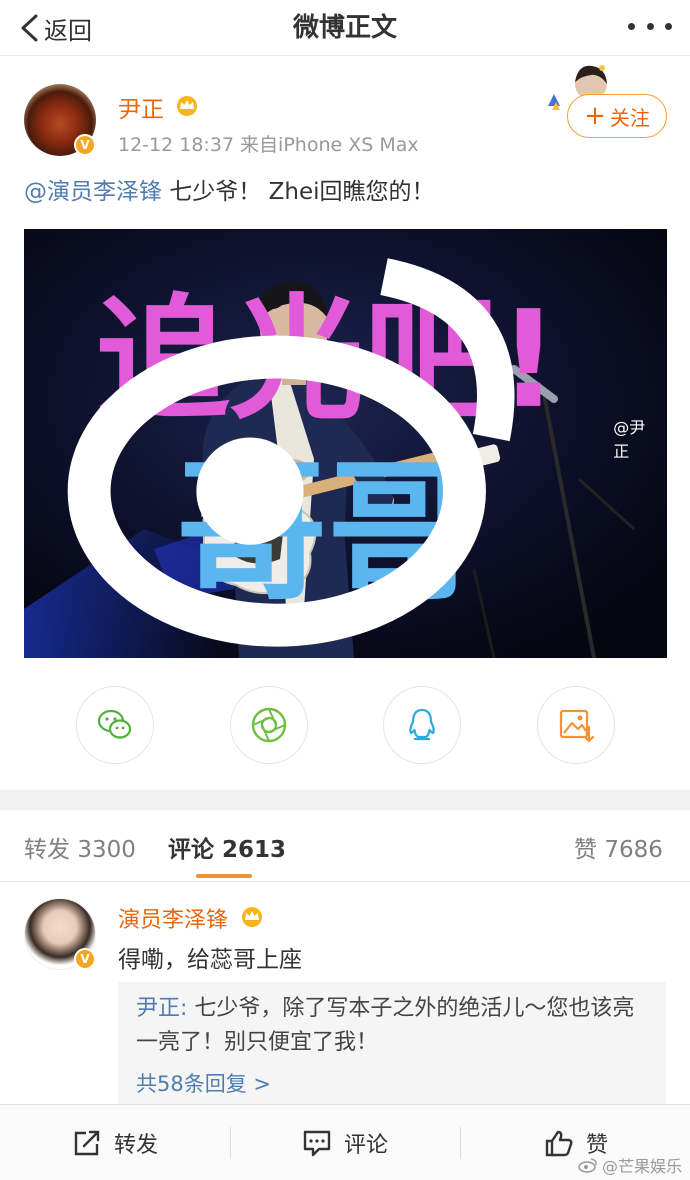 This screenshot has width=690, height=1180. What do you see at coordinates (136, 1145) in the screenshot?
I see `repost-label: 转发` at bounding box center [136, 1145].